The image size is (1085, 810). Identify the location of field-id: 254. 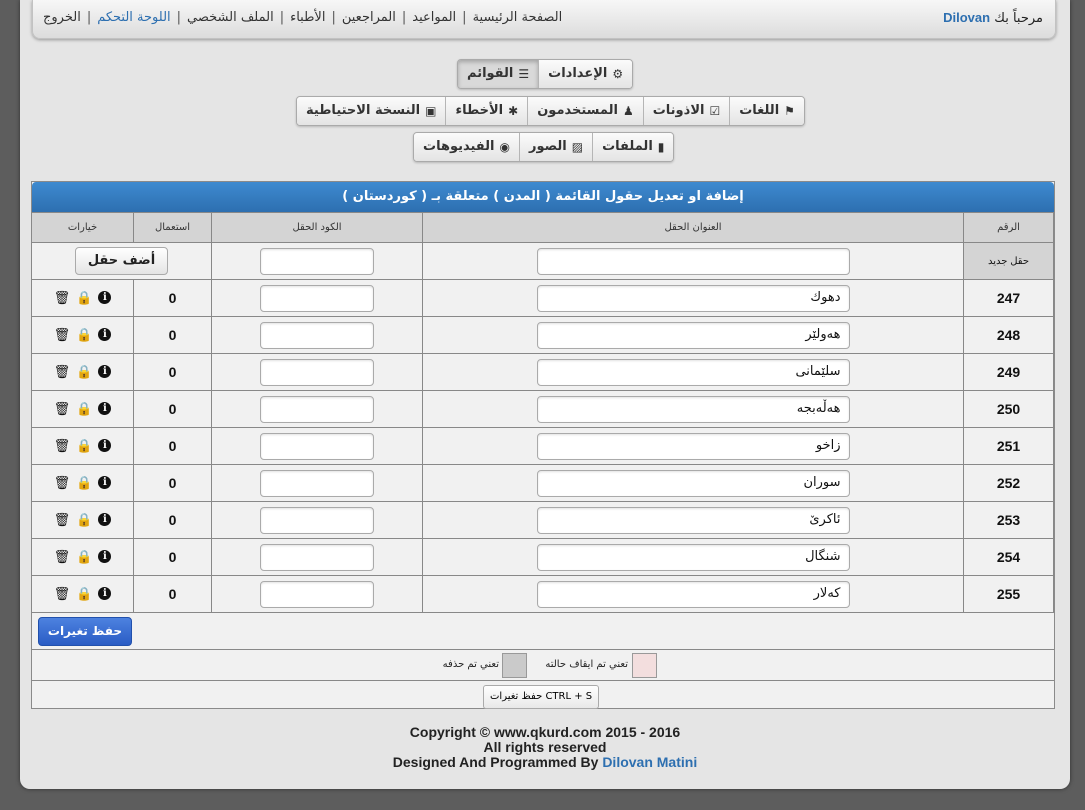
(1008, 557).